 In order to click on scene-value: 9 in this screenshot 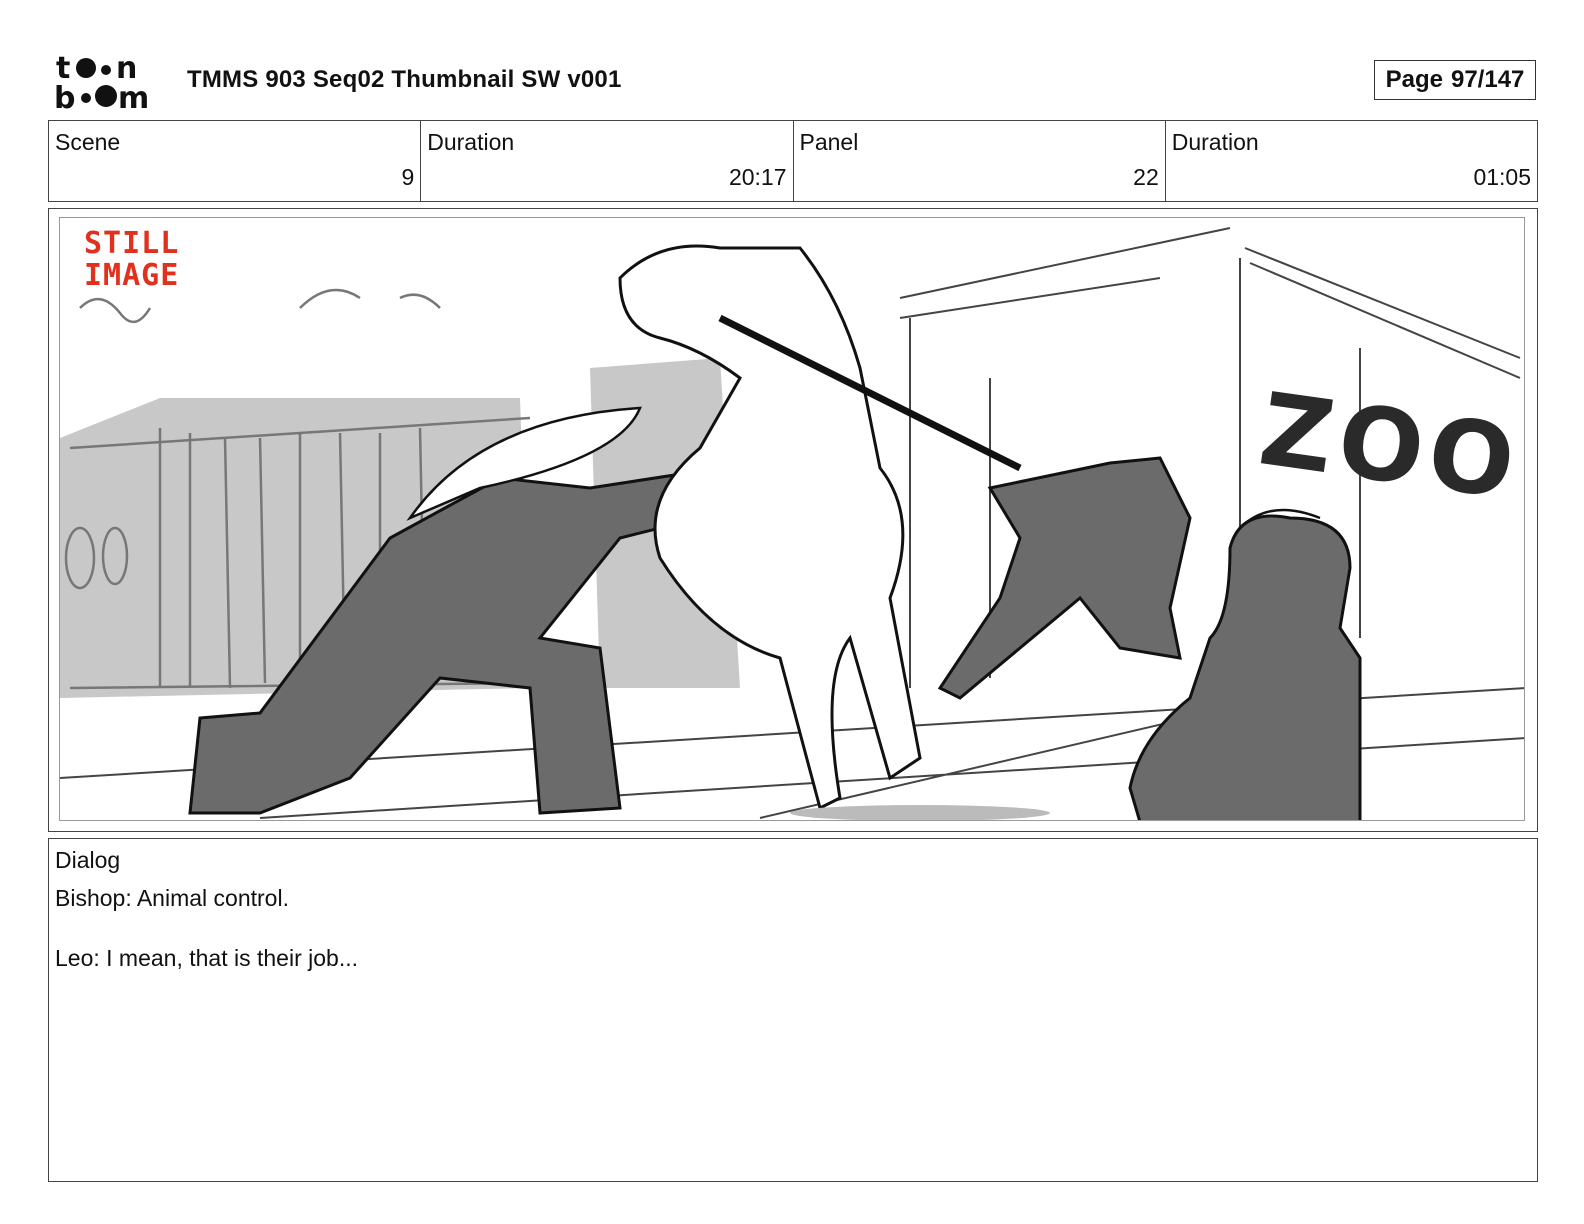, I will do `click(408, 177)`.